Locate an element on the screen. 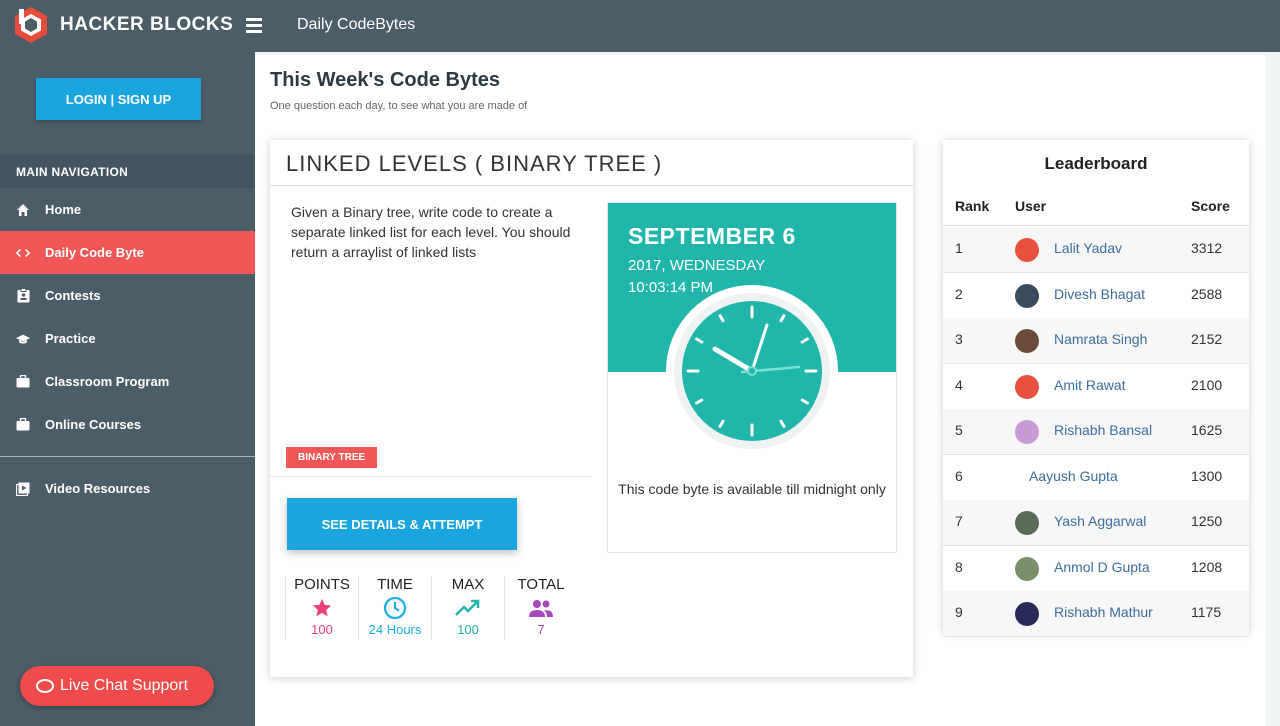  sidebar-item-video-resources: Video Resources is located at coordinates (127, 488).